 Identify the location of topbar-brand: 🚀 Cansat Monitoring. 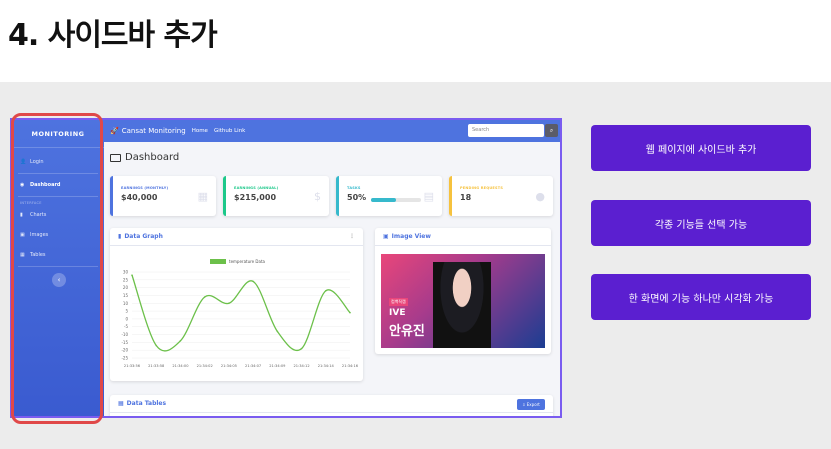
(148, 131).